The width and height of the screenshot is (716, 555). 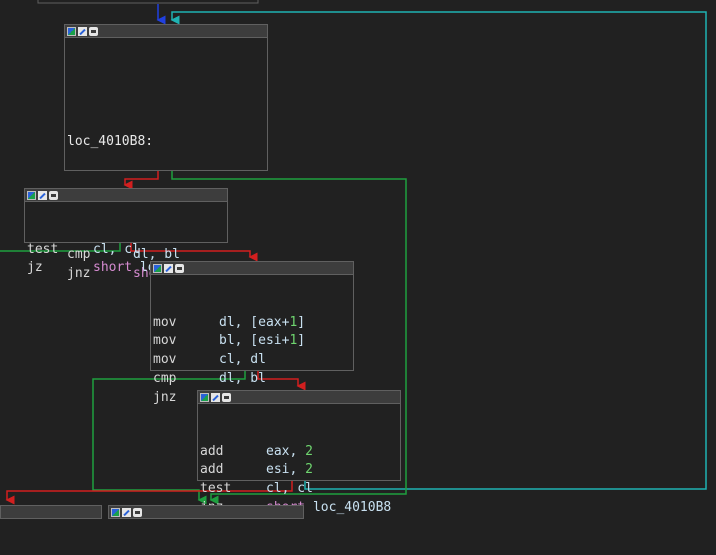 I want to click on instruction-line: add eax, 2, so click(x=300, y=452).